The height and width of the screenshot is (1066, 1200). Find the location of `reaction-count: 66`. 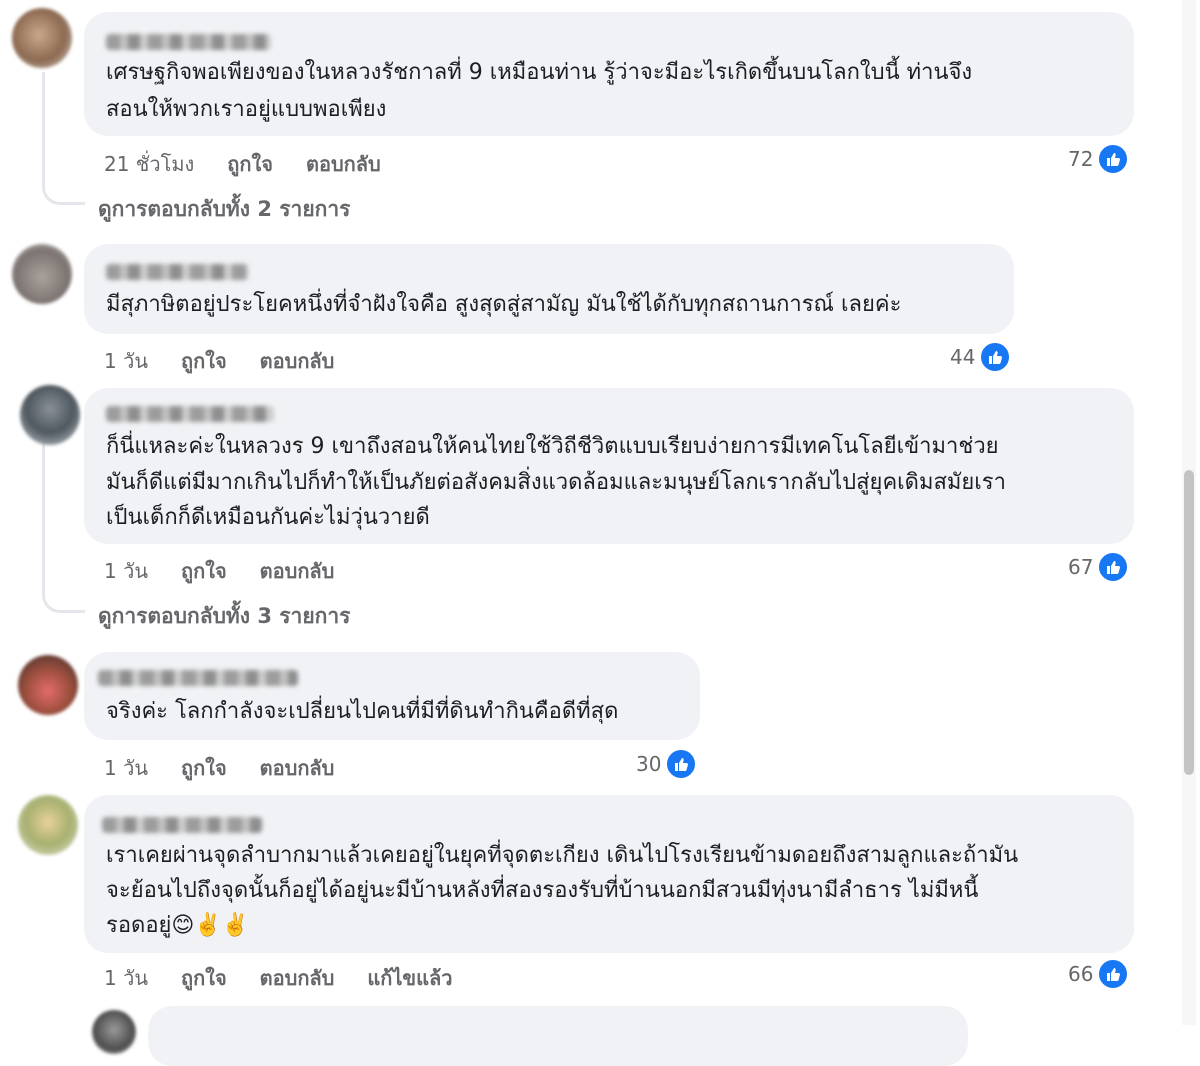

reaction-count: 66 is located at coordinates (1099, 974).